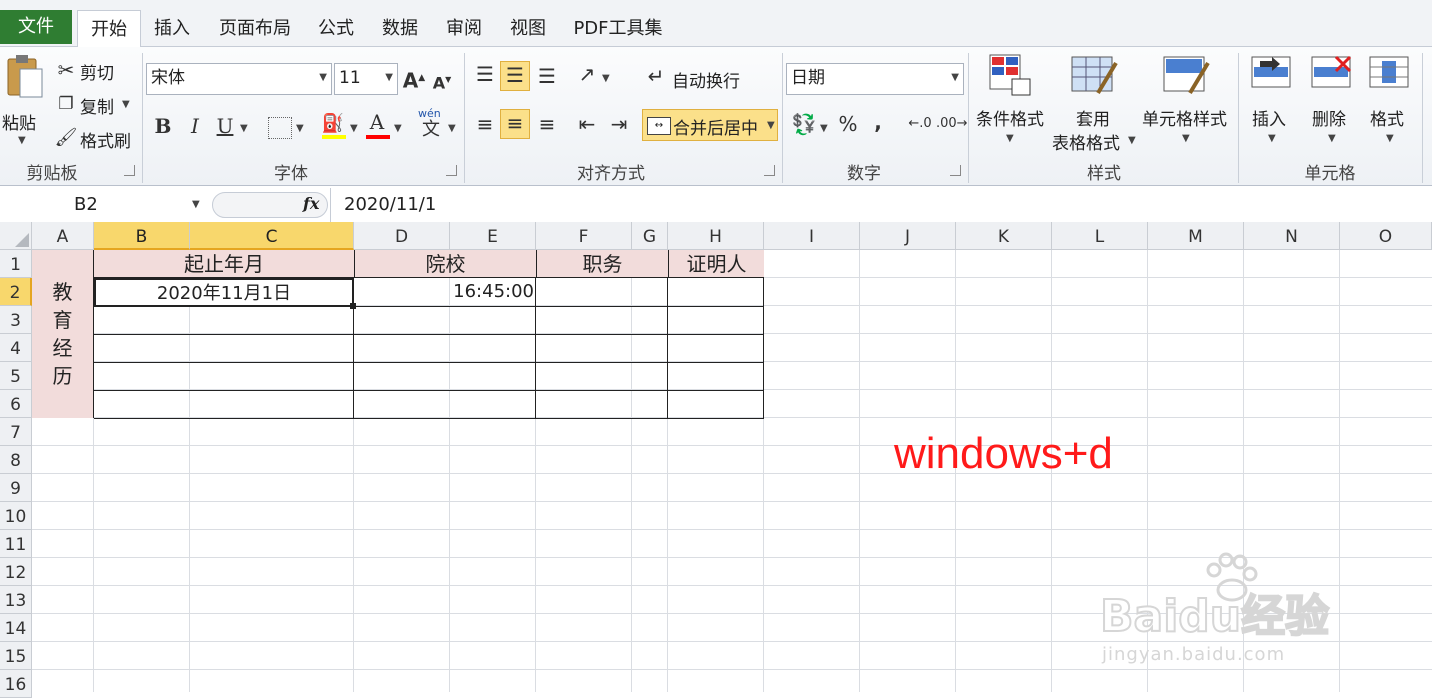  Describe the element at coordinates (16, 488) in the screenshot. I see `row-header-9: 9` at that location.